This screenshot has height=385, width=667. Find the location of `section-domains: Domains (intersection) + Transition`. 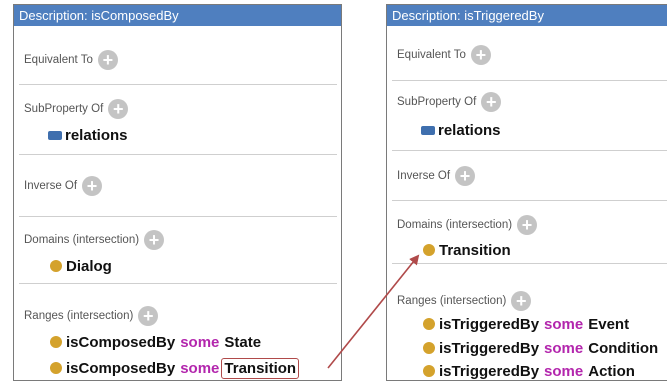

section-domains: Domains (intersection) + Transition is located at coordinates (529, 232).